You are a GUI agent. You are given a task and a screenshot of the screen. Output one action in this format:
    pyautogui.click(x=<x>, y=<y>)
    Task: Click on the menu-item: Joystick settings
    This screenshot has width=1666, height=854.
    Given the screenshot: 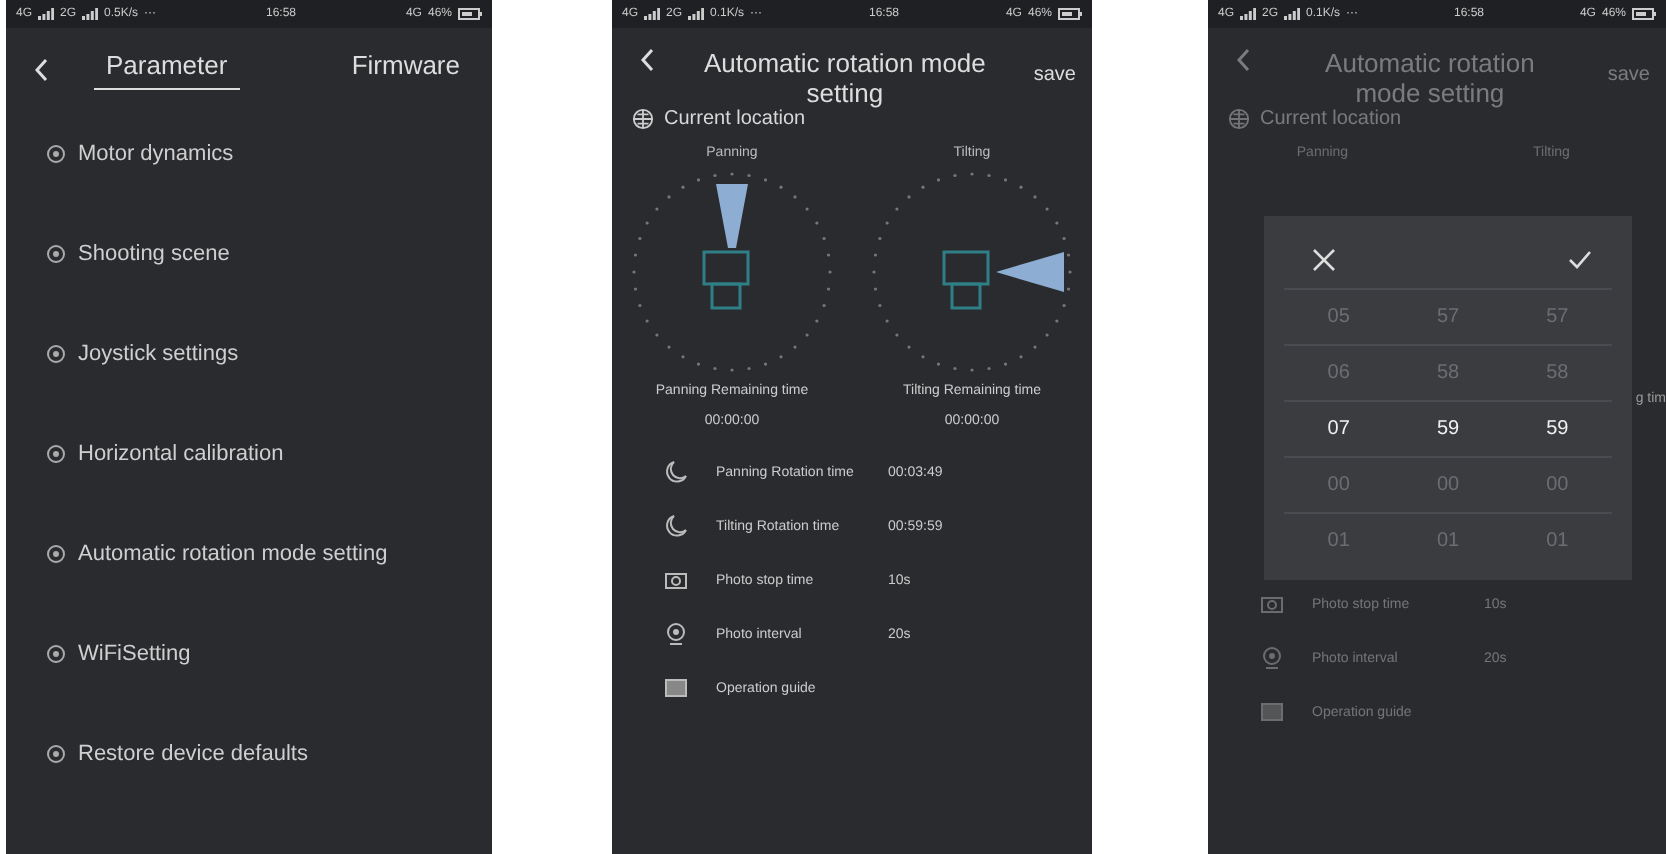 What is the action you would take?
    pyautogui.click(x=269, y=354)
    